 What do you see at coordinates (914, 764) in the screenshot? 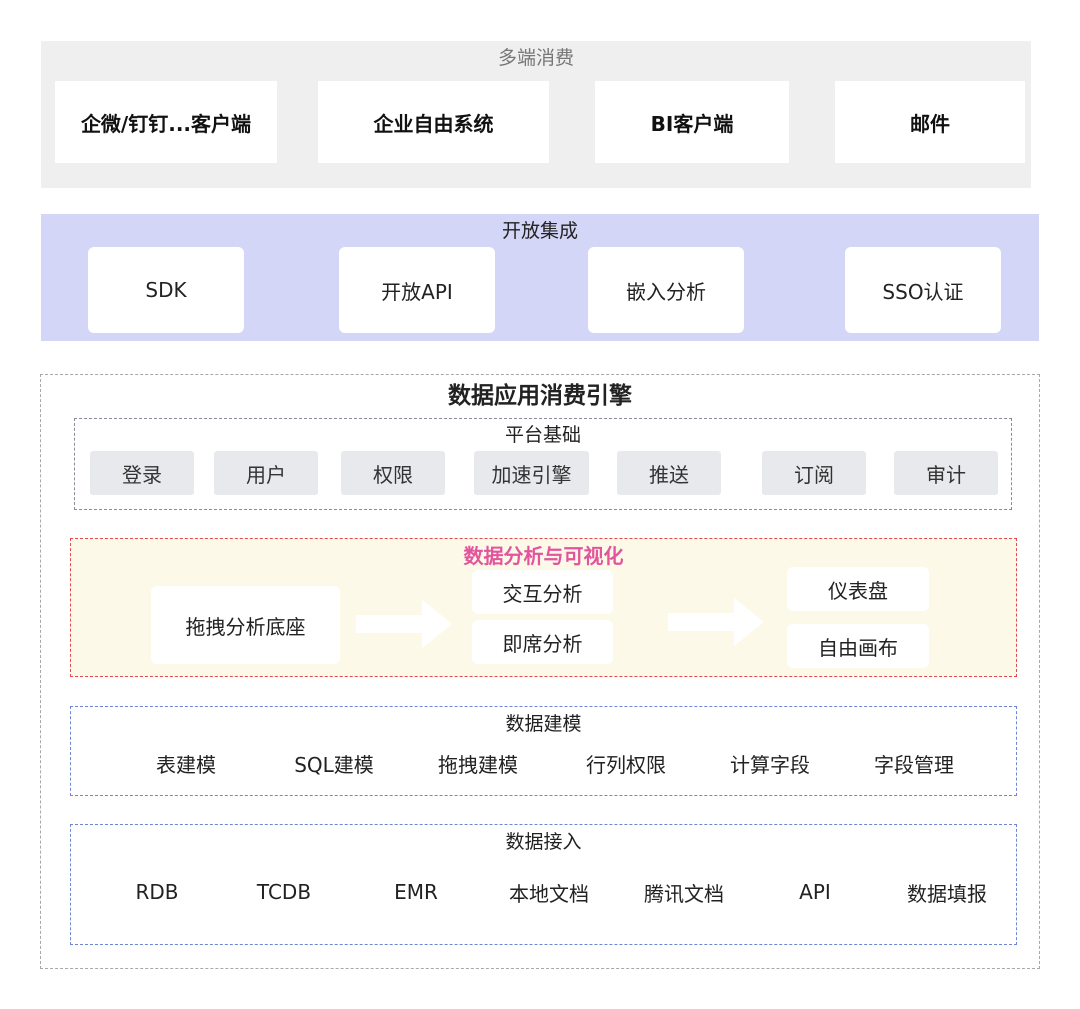
I see `modeling-item-field-management: 字段管理` at bounding box center [914, 764].